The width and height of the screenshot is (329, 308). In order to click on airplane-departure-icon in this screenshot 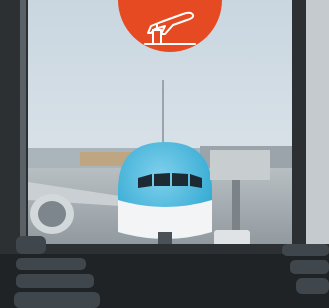, I will do `click(170, 28)`.